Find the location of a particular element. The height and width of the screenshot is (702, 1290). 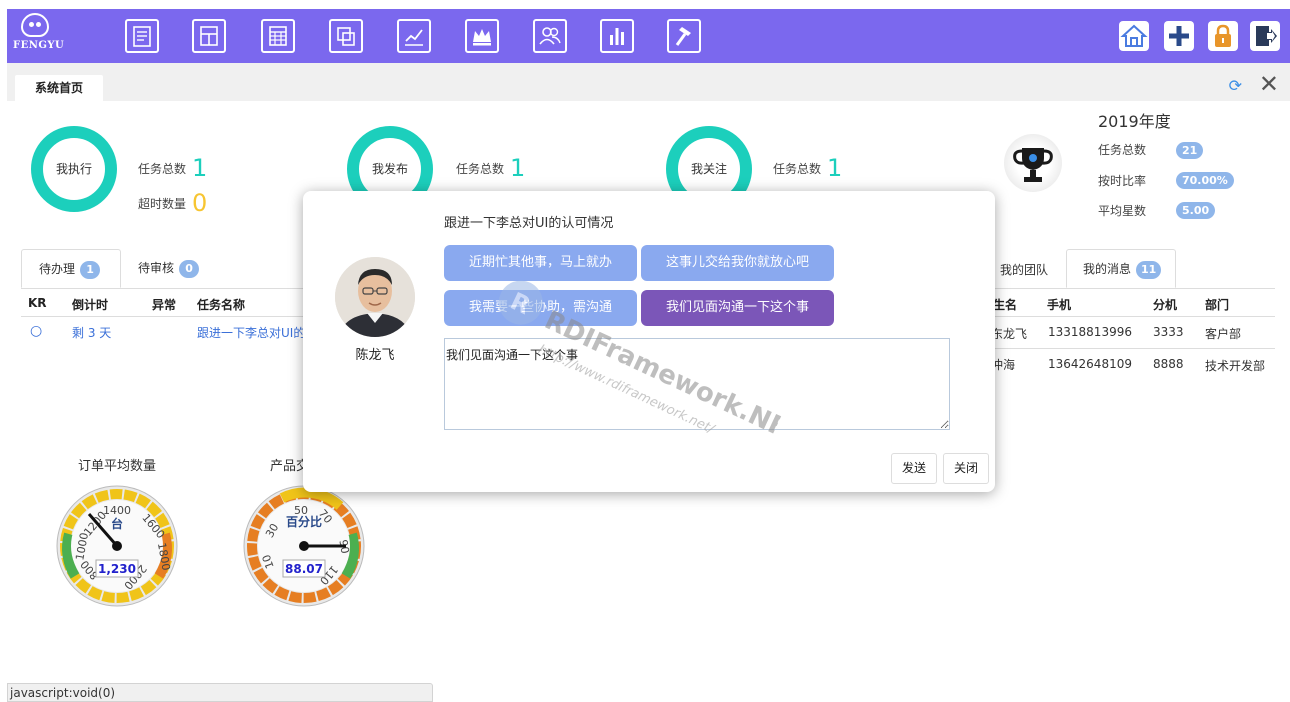

gauge-product: 50 70 30 90 10 110 百分比 88.07 is located at coordinates (304, 546).